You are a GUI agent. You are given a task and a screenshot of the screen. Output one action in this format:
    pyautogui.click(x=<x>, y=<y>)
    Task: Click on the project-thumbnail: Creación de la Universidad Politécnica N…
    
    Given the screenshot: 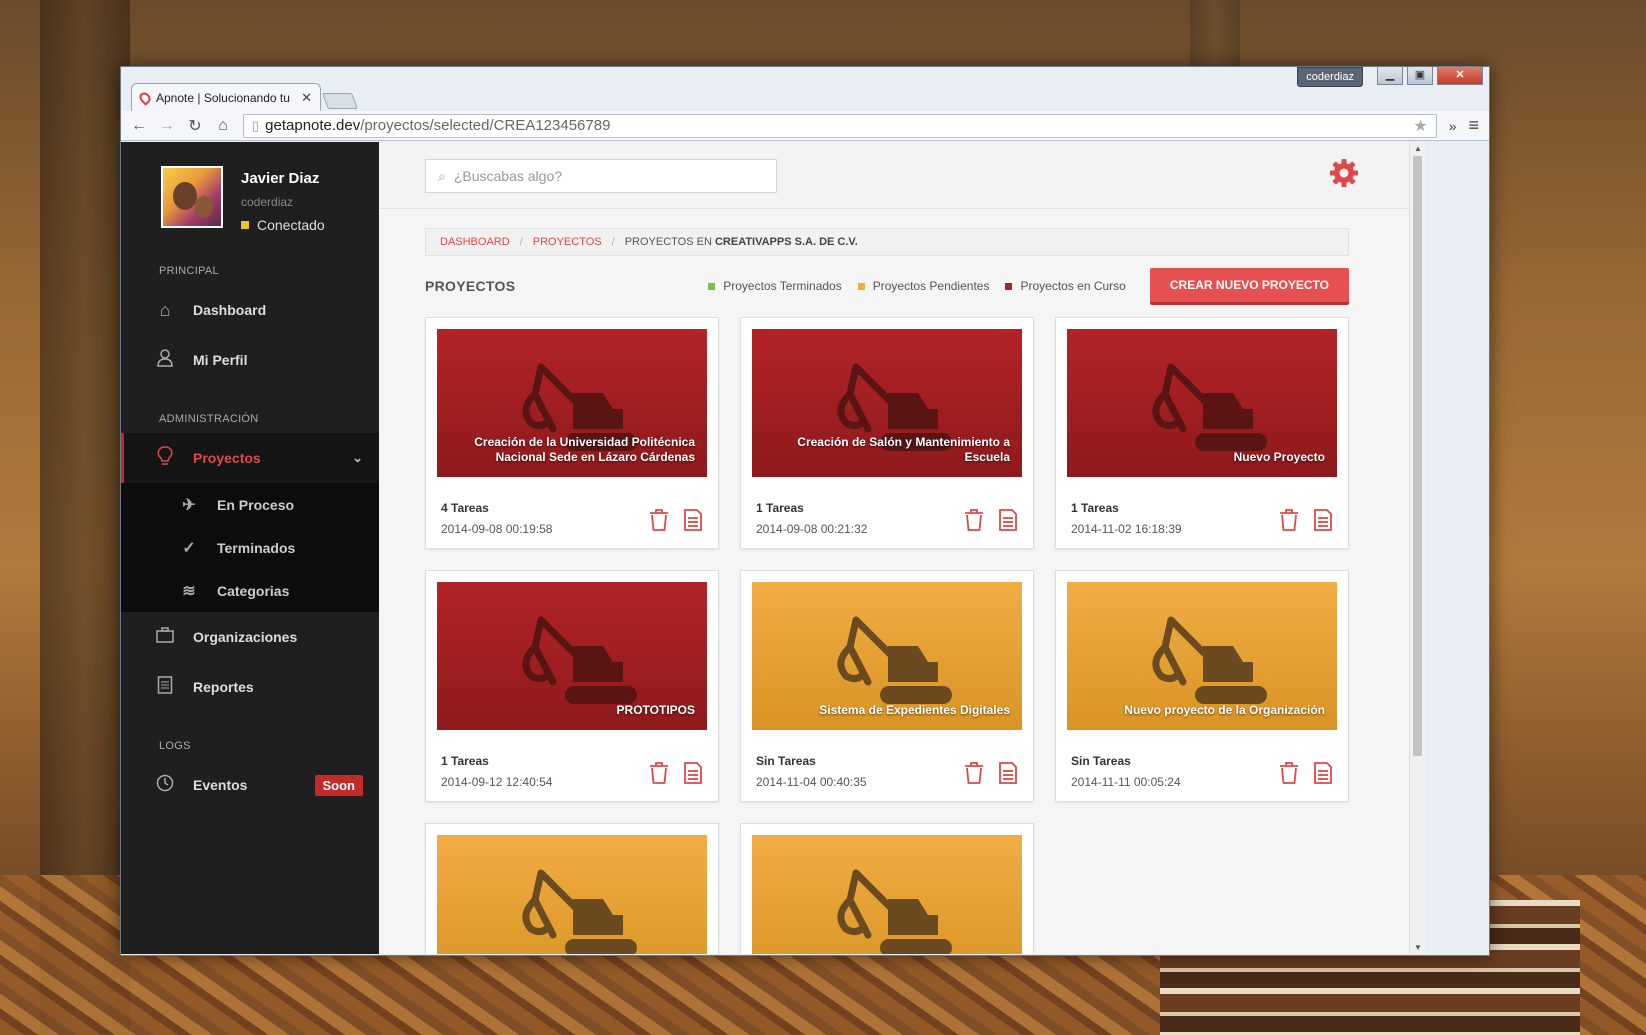 What is the action you would take?
    pyautogui.click(x=572, y=403)
    